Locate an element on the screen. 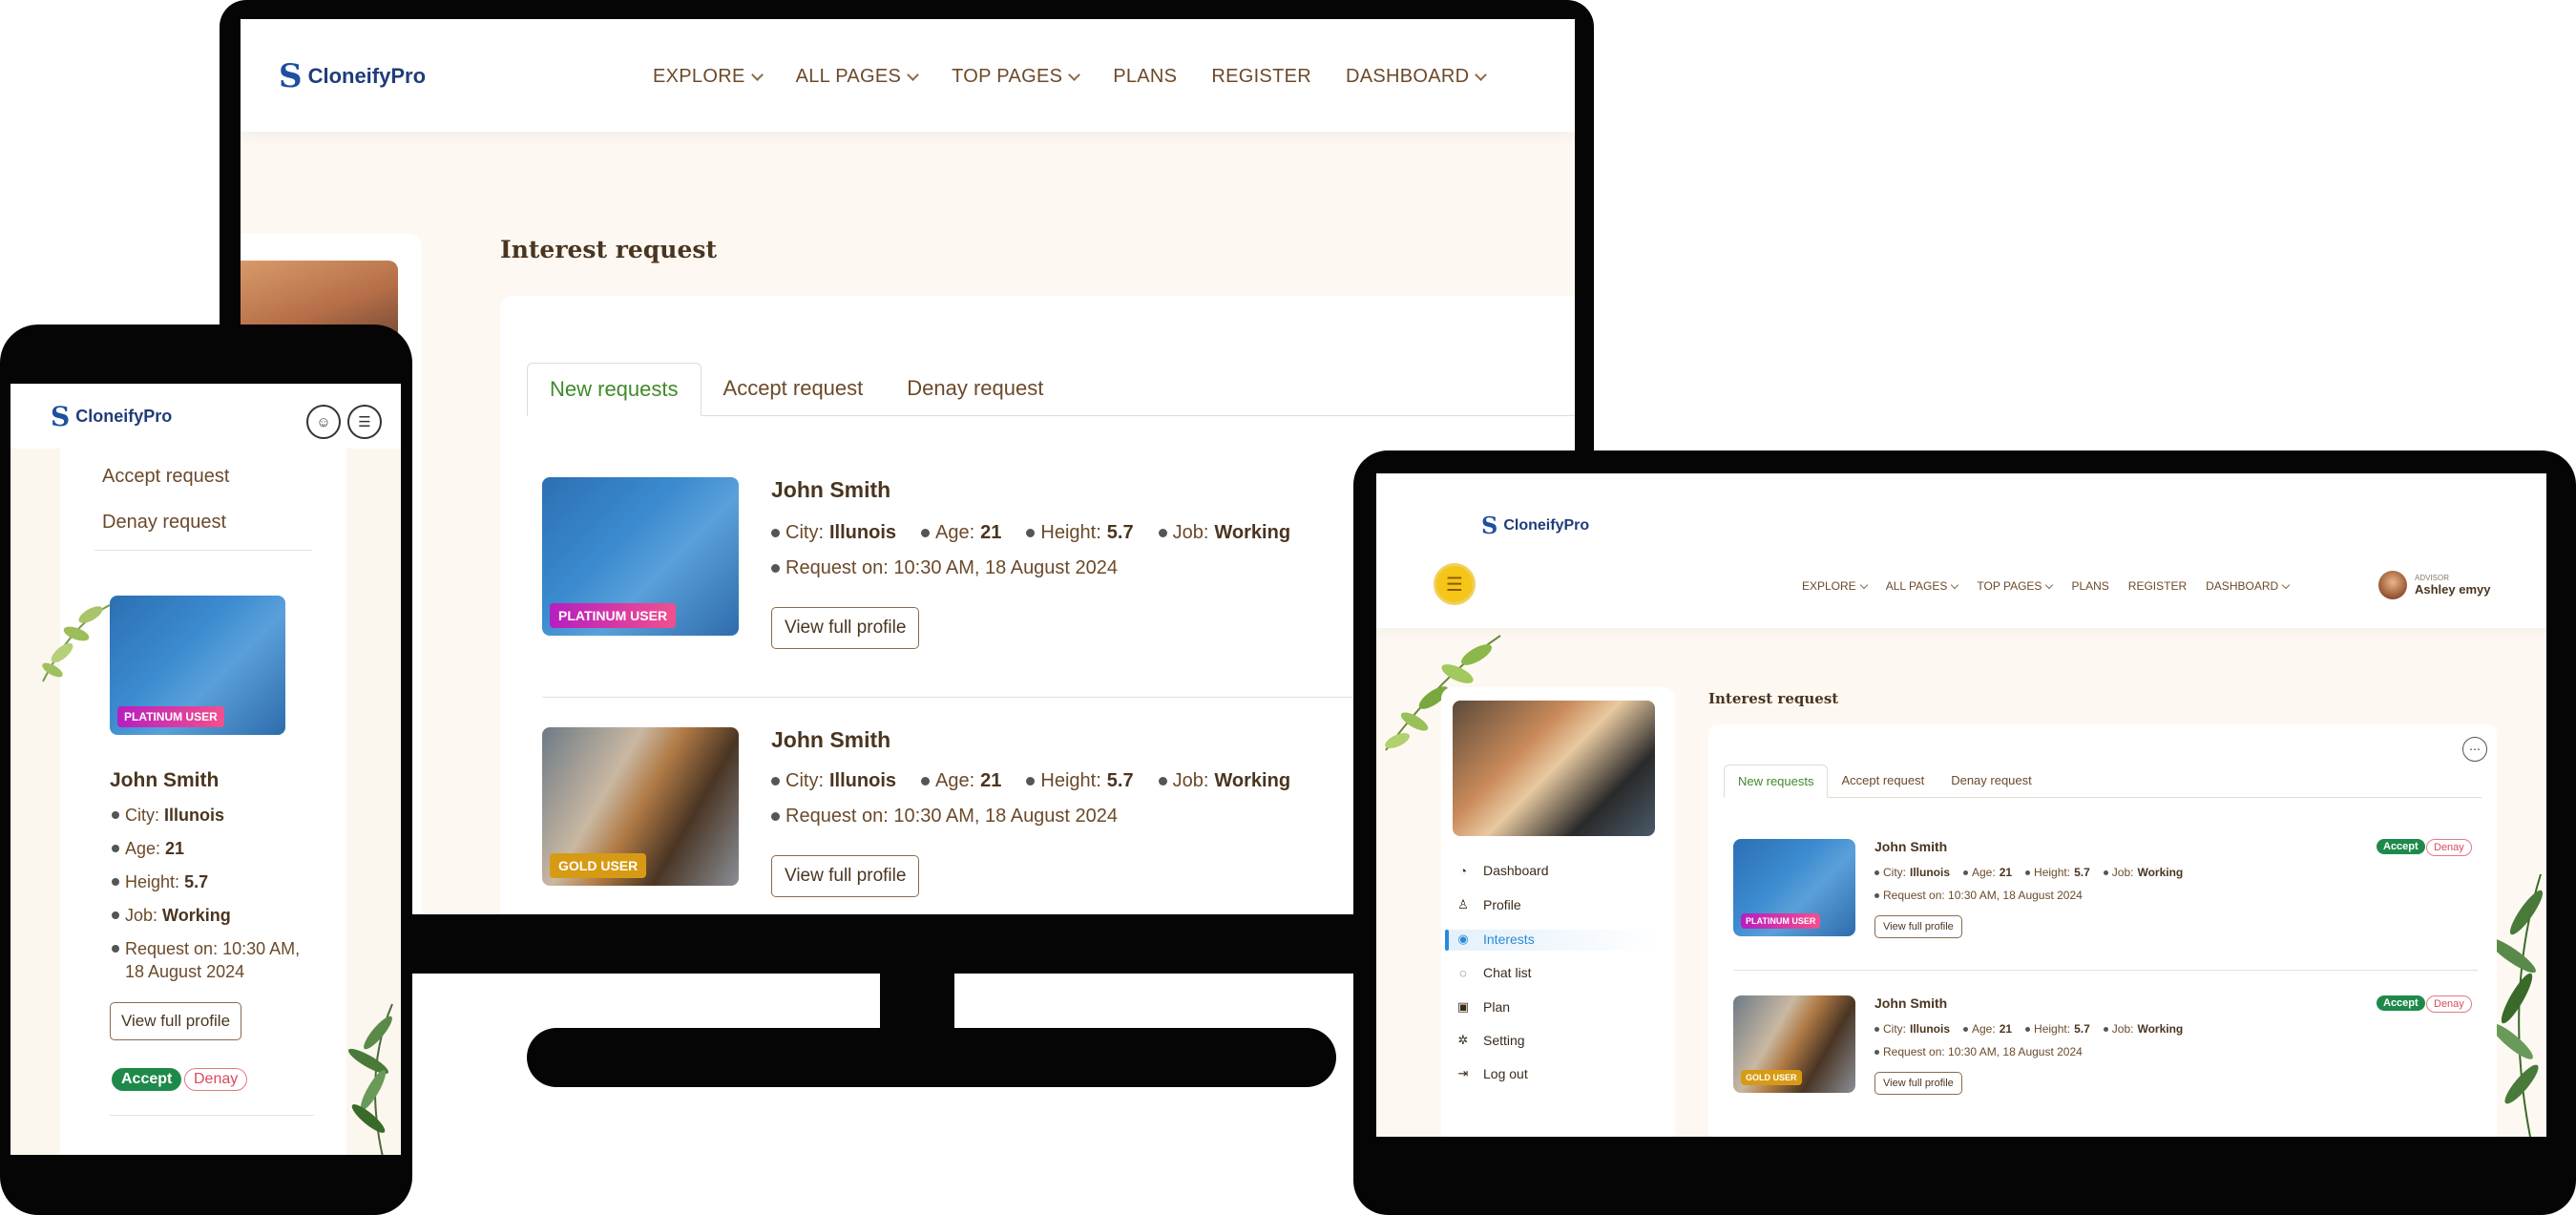 The height and width of the screenshot is (1215, 2576). user-info: ADVISOR Ashley emyy is located at coordinates (2453, 585).